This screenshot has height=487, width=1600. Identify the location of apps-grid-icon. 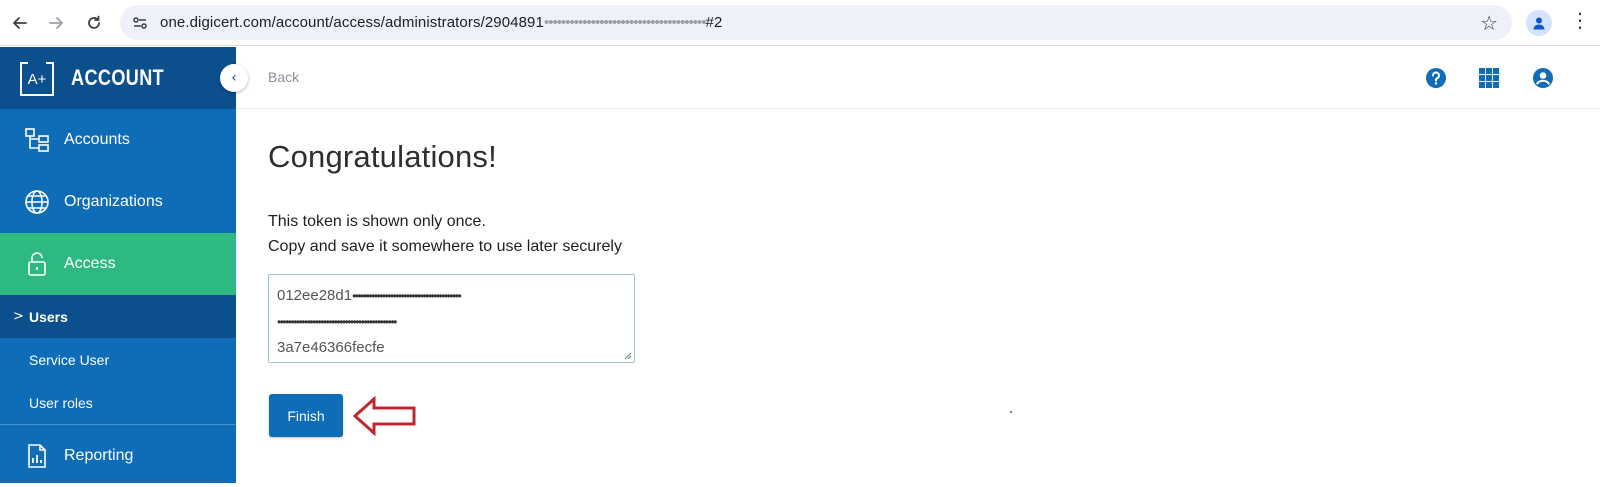
(1489, 78).